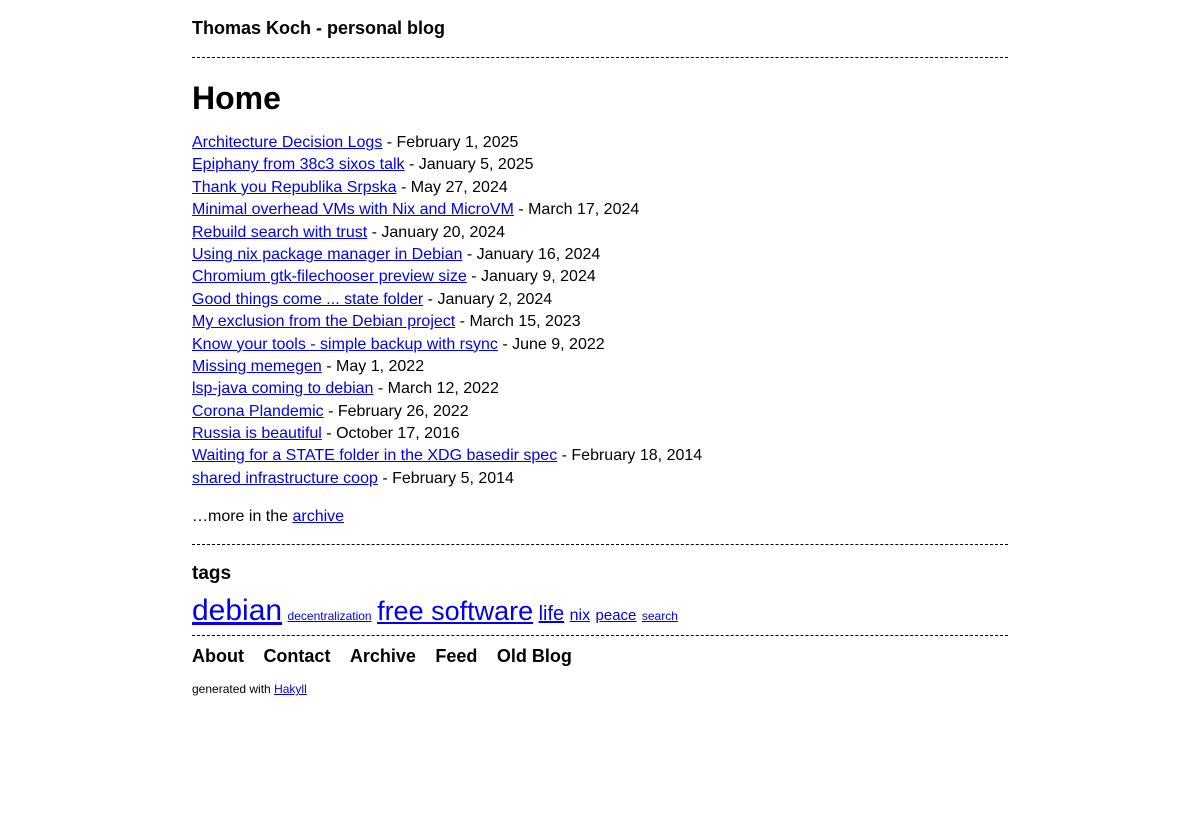  What do you see at coordinates (330, 616) in the screenshot?
I see `tag-link: decentralization` at bounding box center [330, 616].